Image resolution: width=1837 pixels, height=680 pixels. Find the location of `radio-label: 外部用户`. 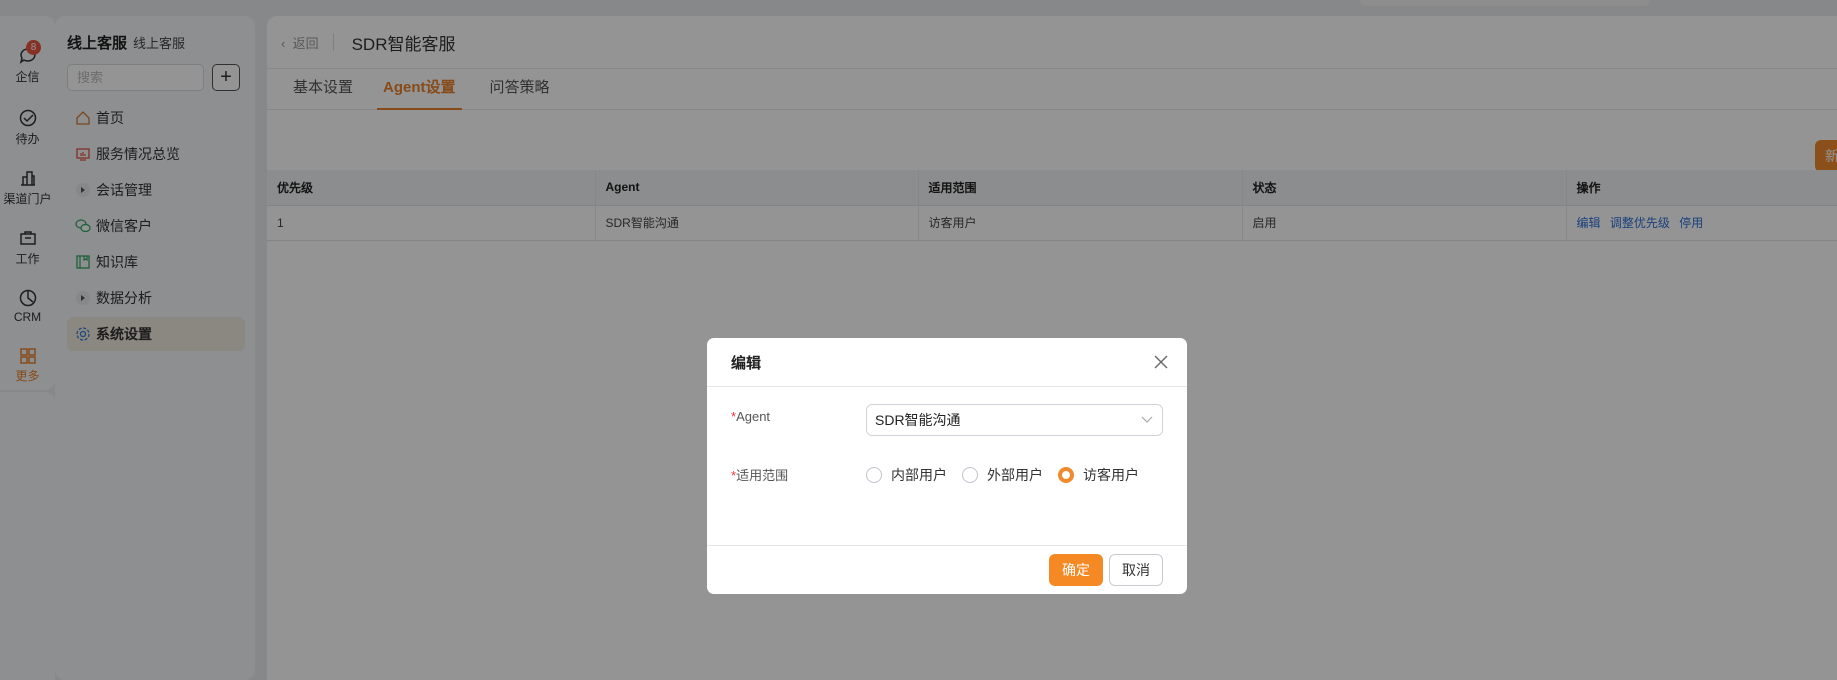

radio-label: 外部用户 is located at coordinates (1015, 475).